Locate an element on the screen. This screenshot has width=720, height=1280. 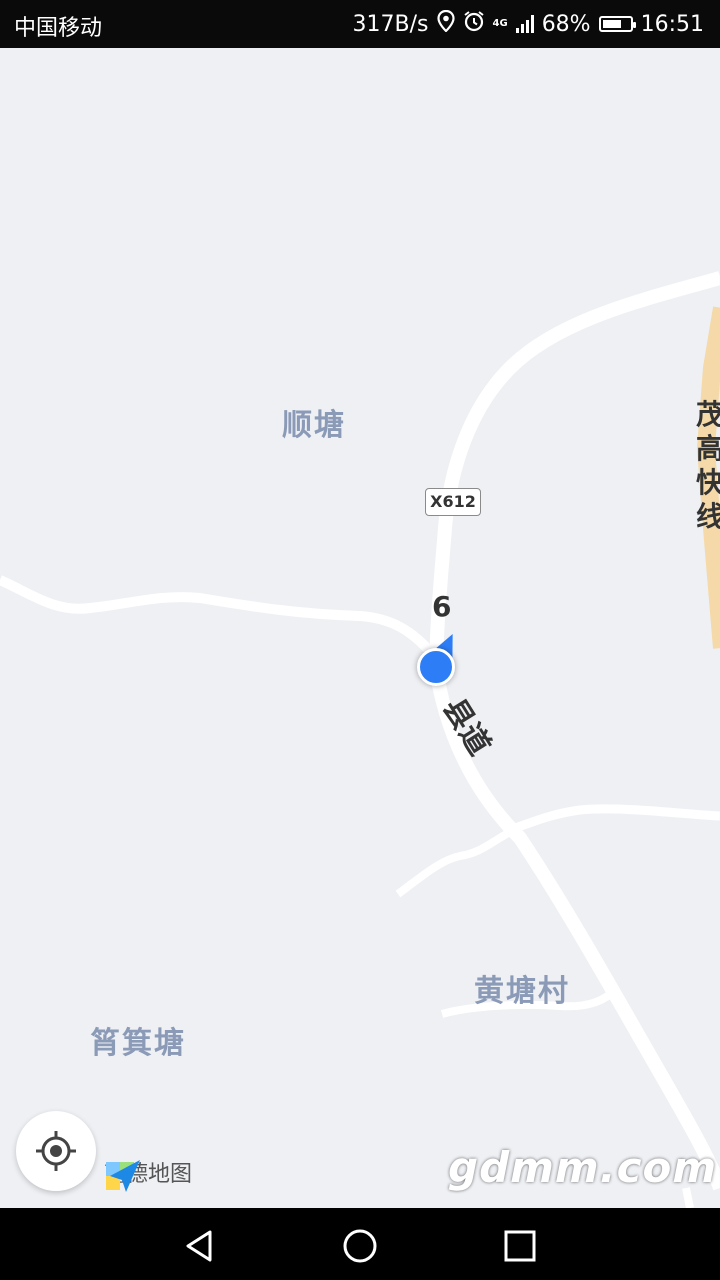
clock: 16:51 is located at coordinates (672, 24).